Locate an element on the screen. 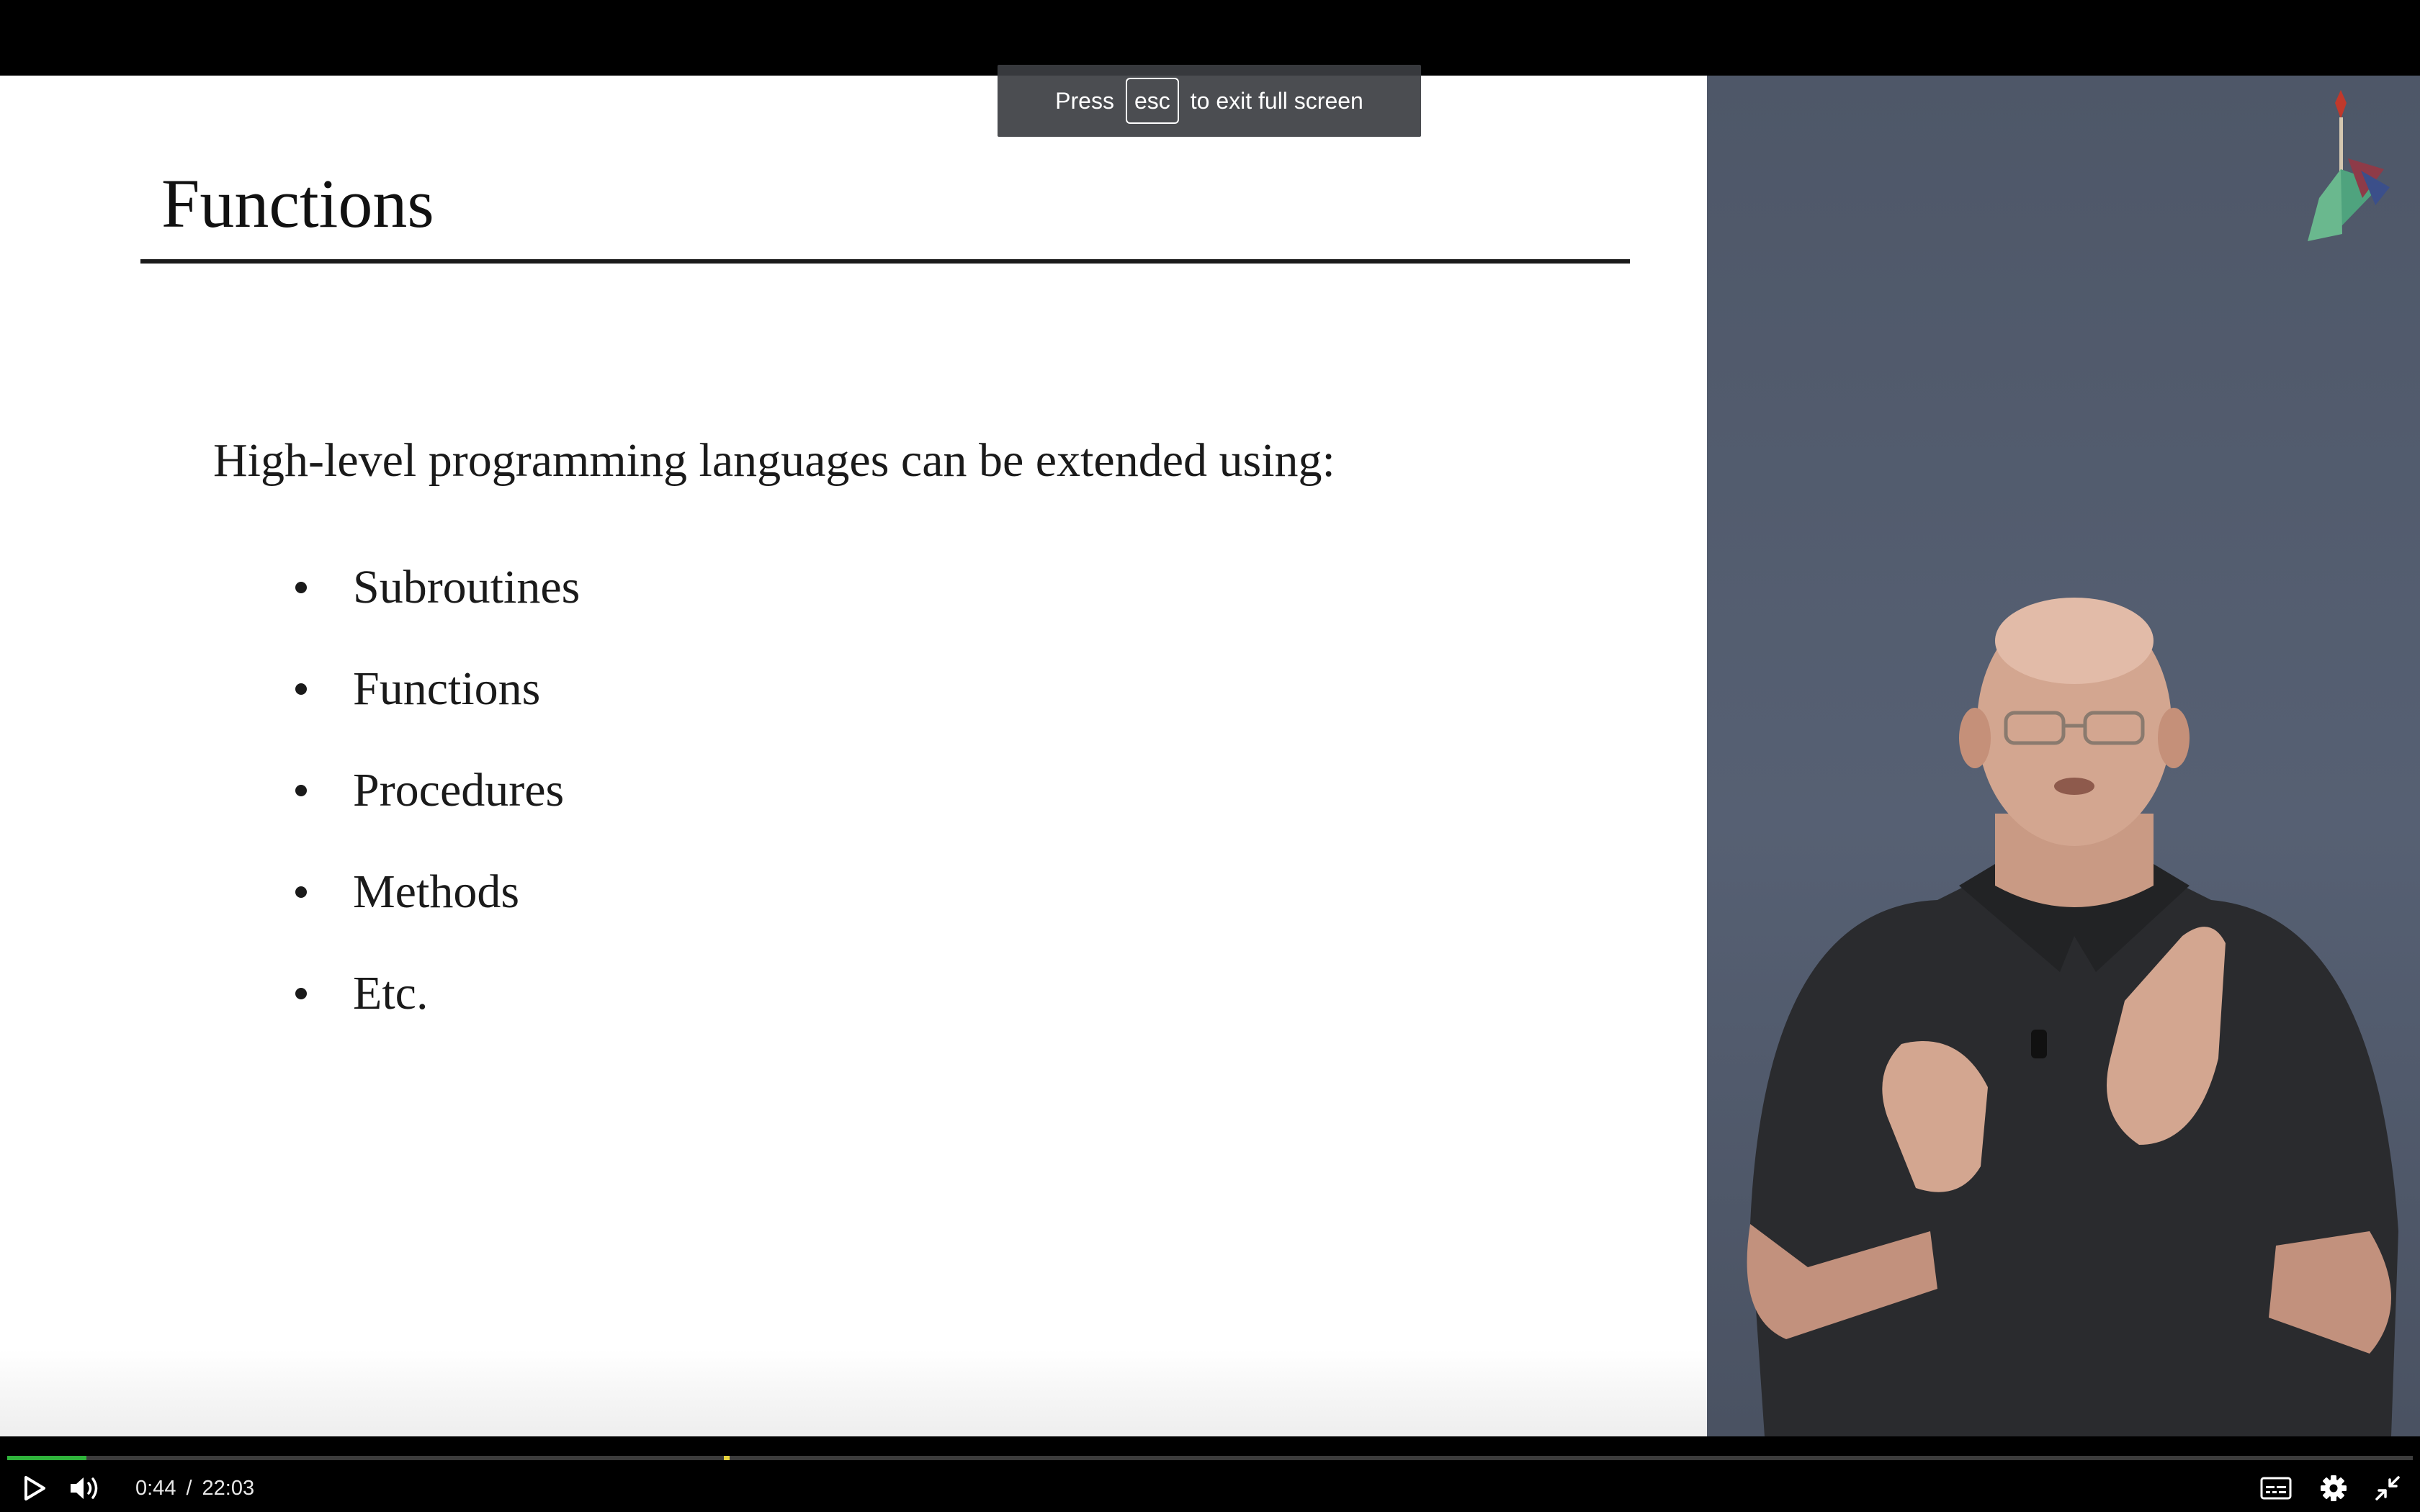  bullet-item: Etc. is located at coordinates (438, 993).